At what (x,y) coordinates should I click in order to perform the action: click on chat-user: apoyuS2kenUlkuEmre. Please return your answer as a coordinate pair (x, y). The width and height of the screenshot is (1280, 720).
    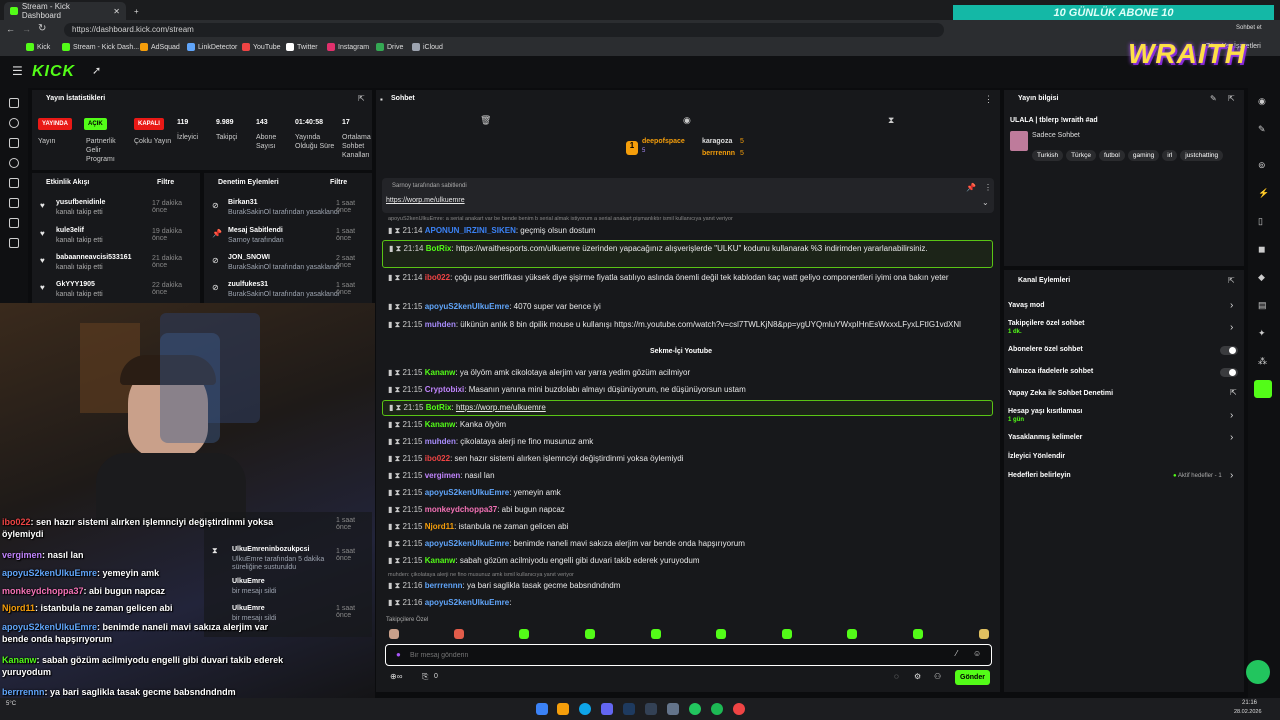
    Looking at the image, I should click on (467, 306).